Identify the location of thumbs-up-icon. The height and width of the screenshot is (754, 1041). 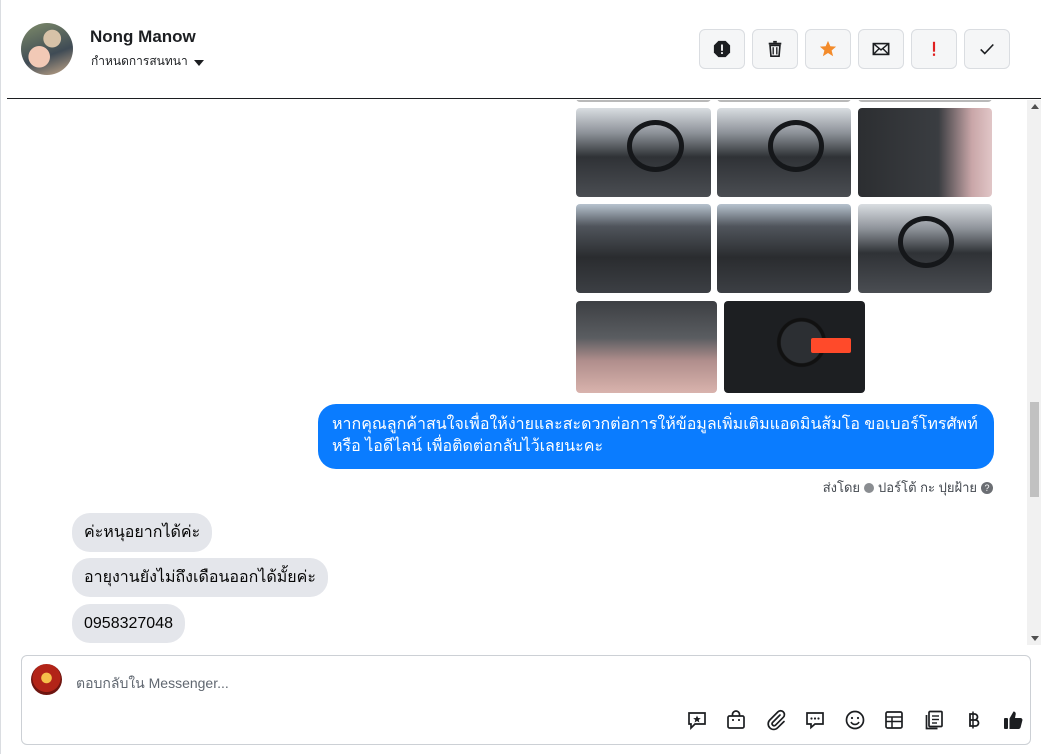
(1013, 720).